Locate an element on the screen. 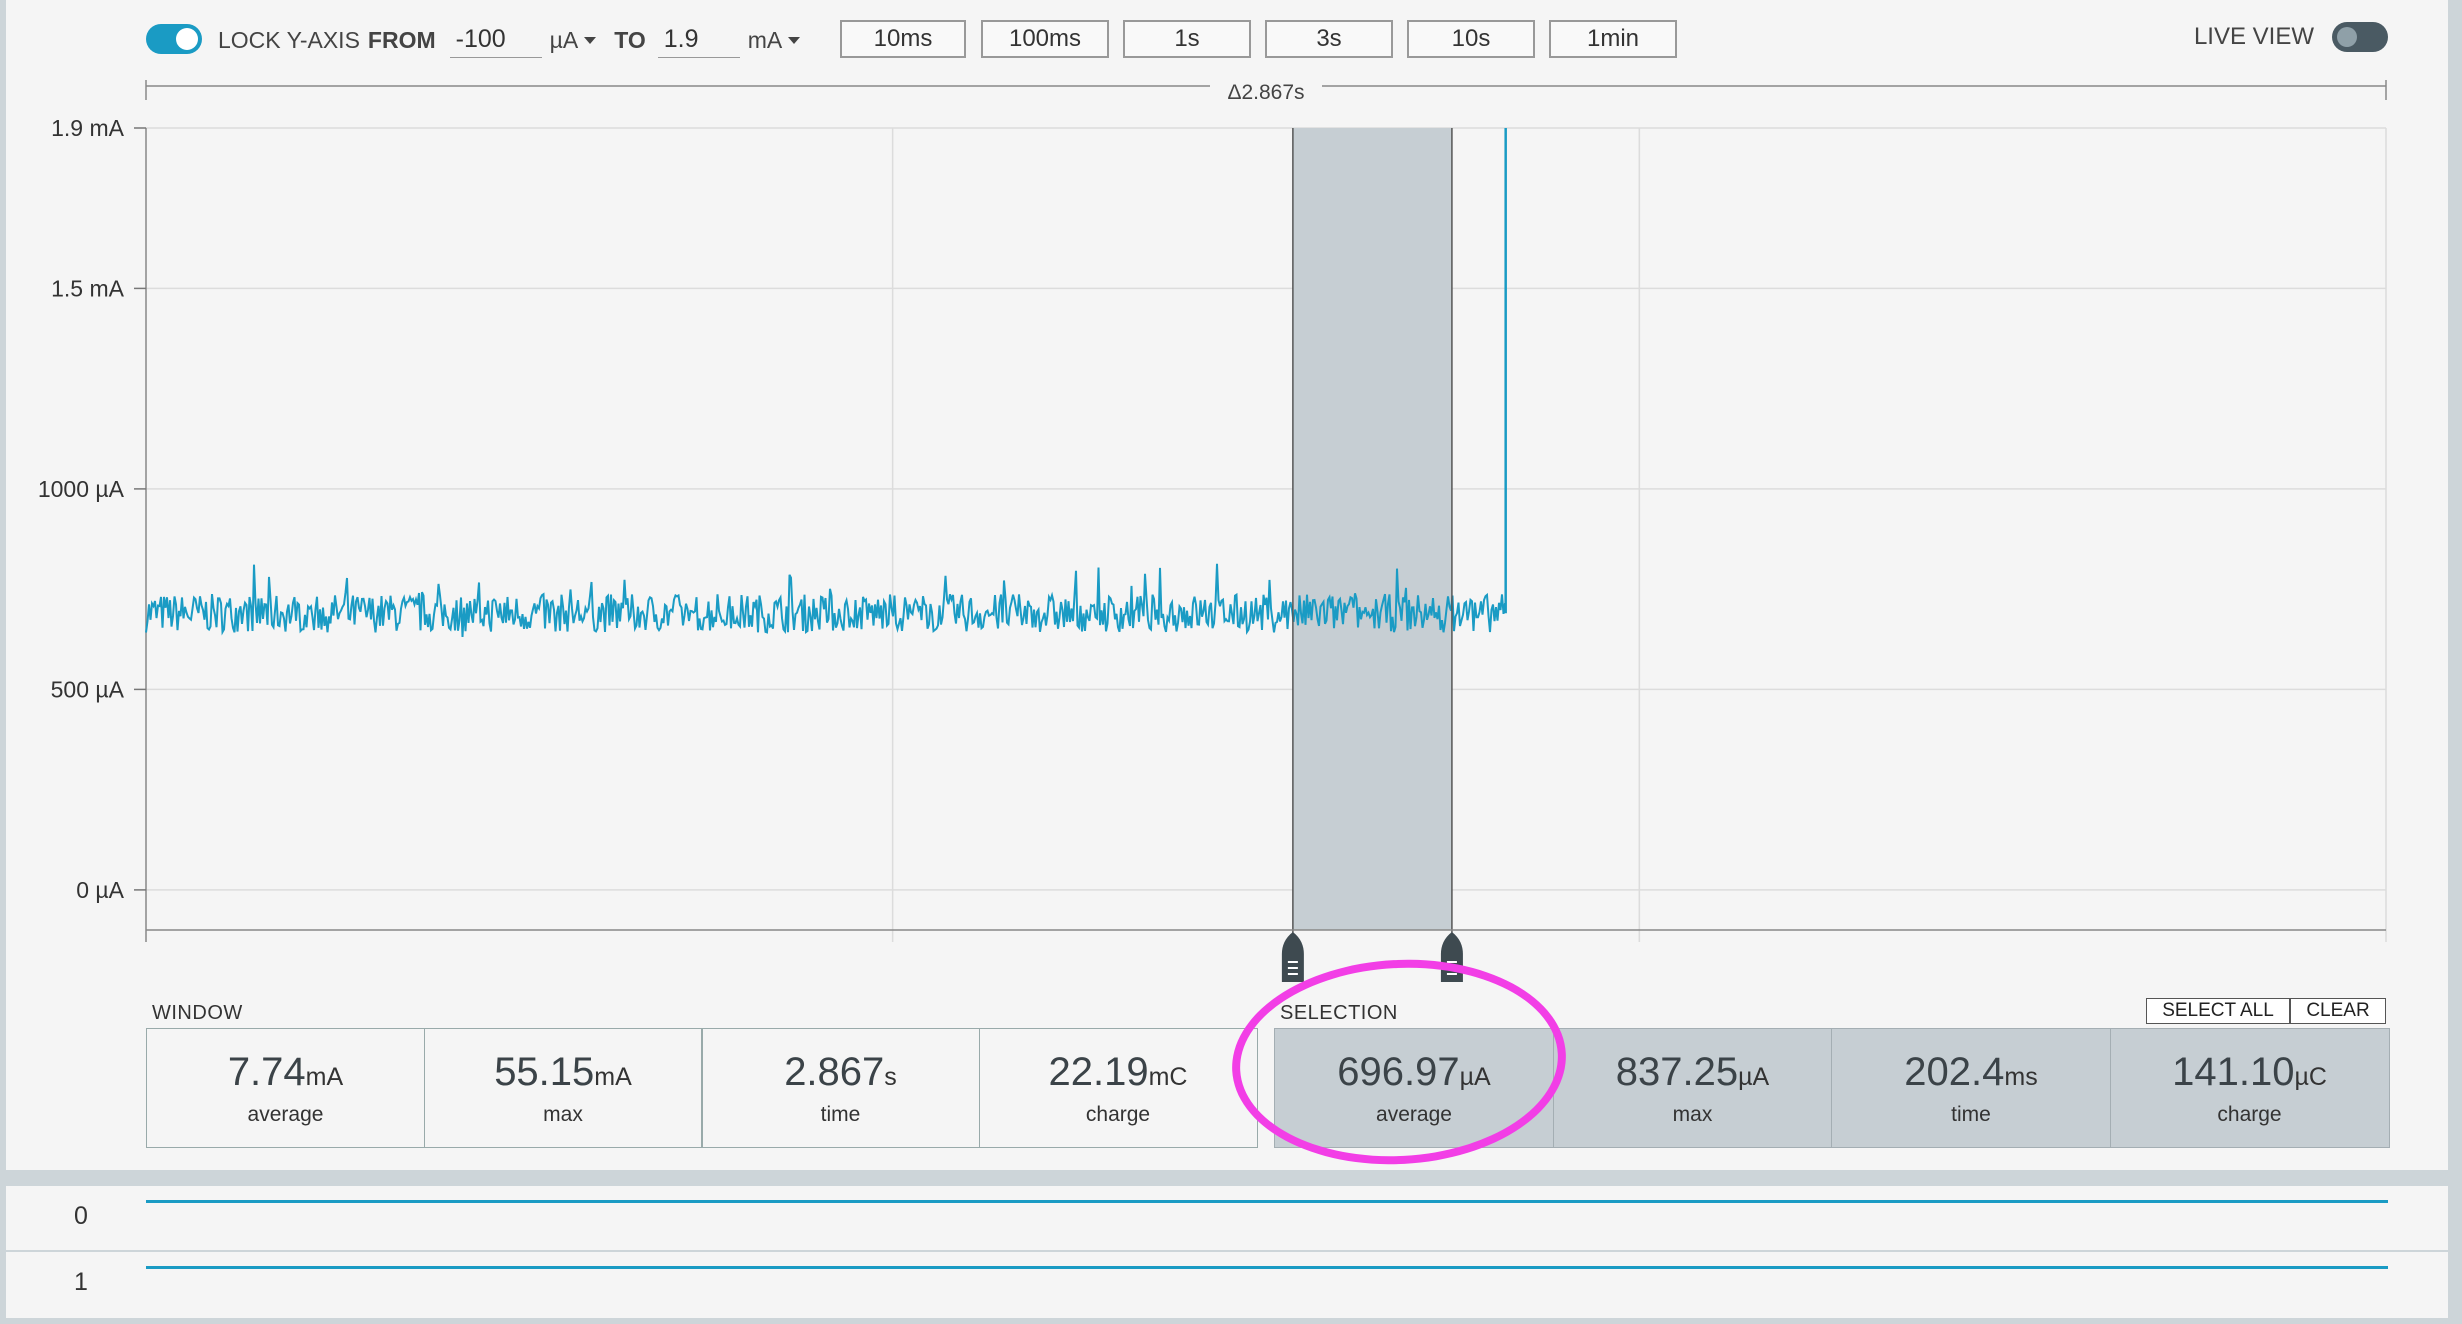  select-all-button: SELECT ALL is located at coordinates (2218, 1011).